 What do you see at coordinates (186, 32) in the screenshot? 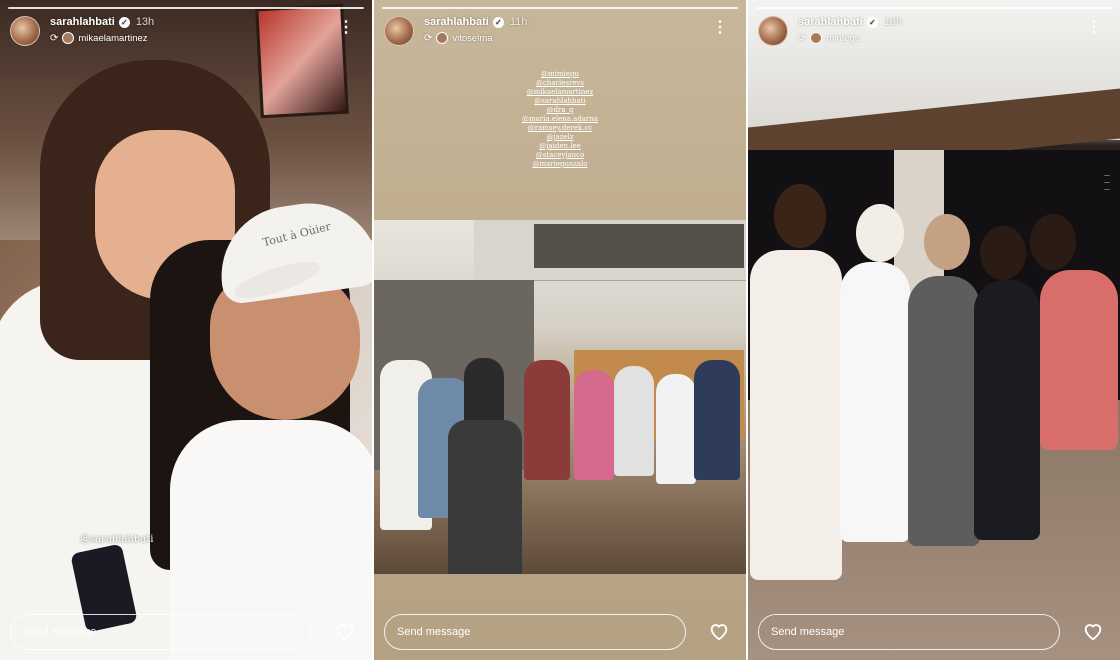
I see `story-header: sarahlahbati ✓ 13h ⟳ mikaelamartinez ⋮` at bounding box center [186, 32].